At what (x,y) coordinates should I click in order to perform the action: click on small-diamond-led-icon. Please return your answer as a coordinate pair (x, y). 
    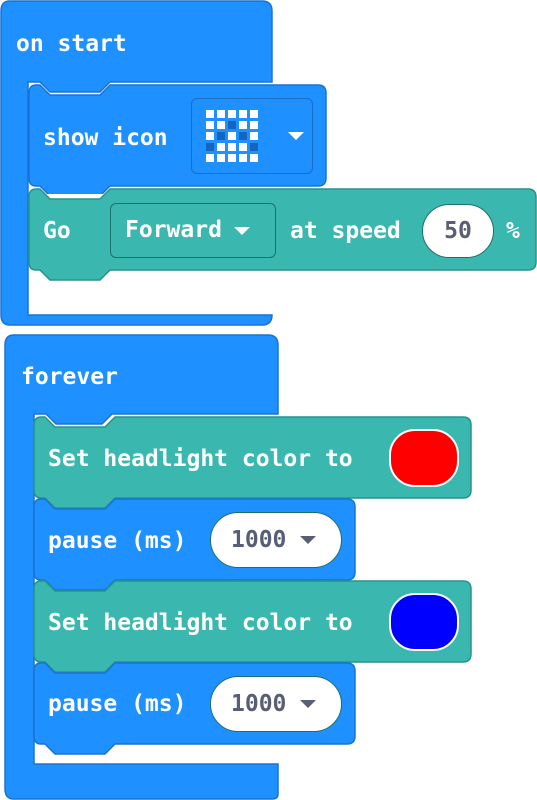
    Looking at the image, I should click on (232, 136).